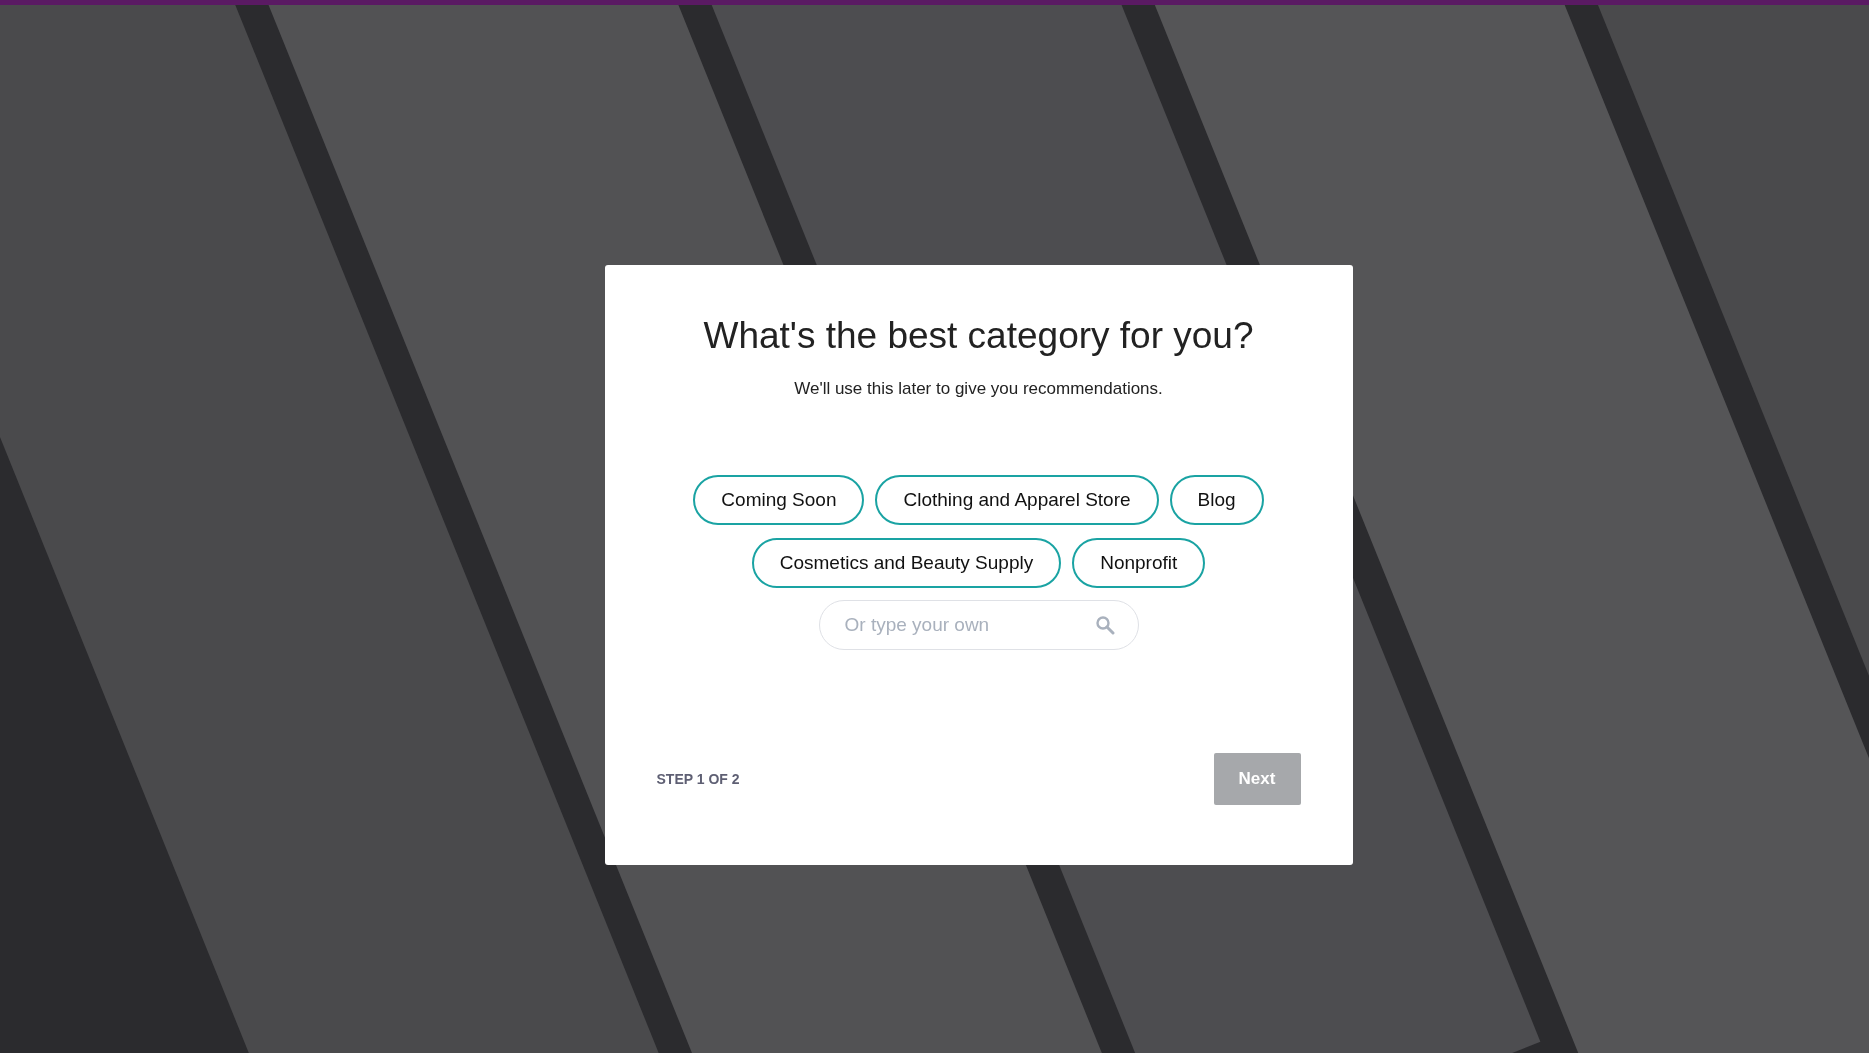 The height and width of the screenshot is (1053, 1869). What do you see at coordinates (978, 625) in the screenshot?
I see `search-field: Or type your own` at bounding box center [978, 625].